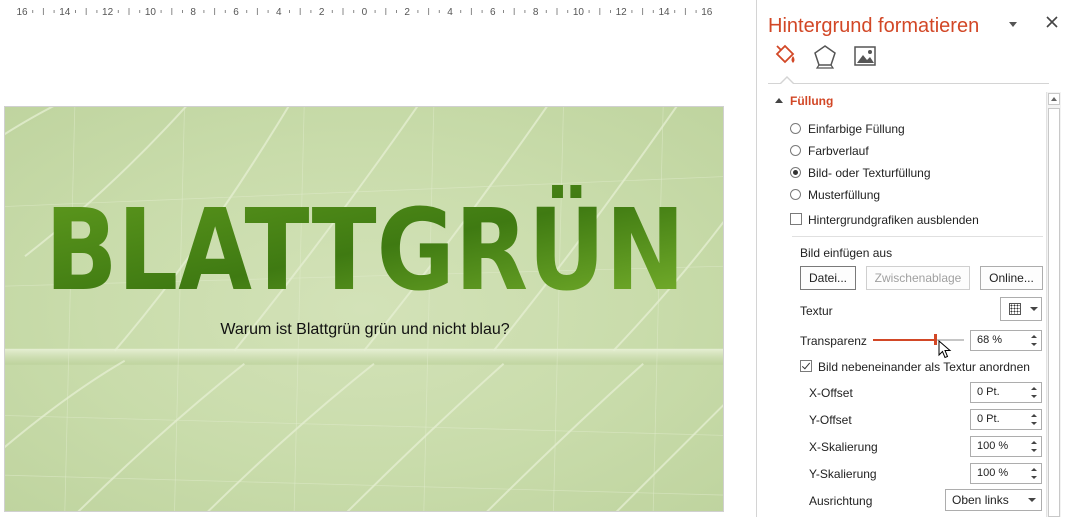 This screenshot has width=1078, height=517. I want to click on close-icon, so click(1052, 22).